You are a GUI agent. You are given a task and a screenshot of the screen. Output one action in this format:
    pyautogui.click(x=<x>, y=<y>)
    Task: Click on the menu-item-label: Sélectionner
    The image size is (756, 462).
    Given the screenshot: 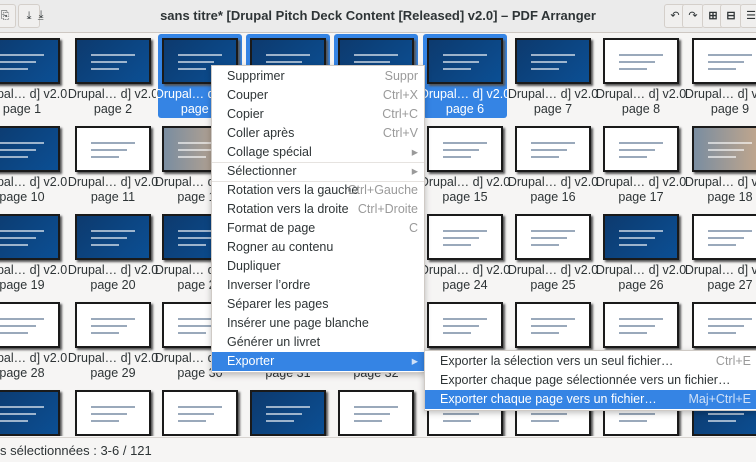 What is the action you would take?
    pyautogui.click(x=262, y=171)
    